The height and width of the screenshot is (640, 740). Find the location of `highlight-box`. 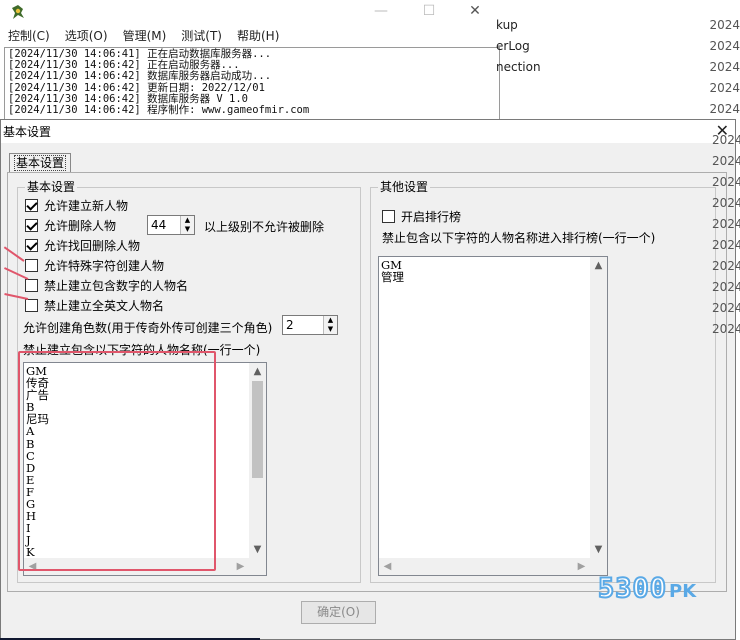

highlight-box is located at coordinates (117, 461).